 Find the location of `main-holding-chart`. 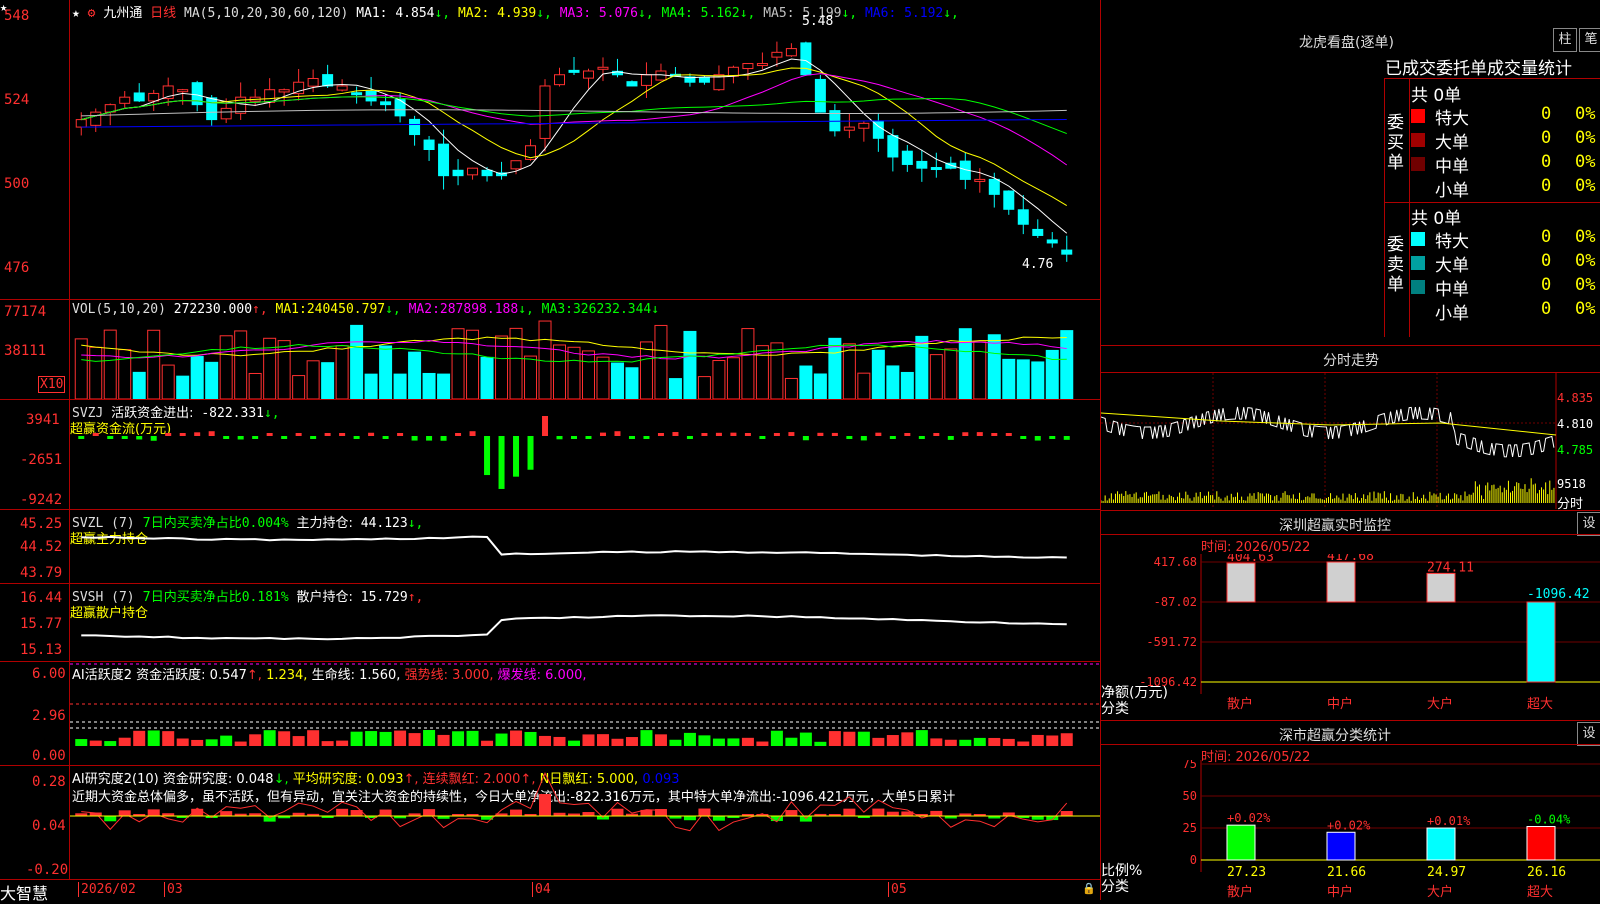

main-holding-chart is located at coordinates (585, 546).